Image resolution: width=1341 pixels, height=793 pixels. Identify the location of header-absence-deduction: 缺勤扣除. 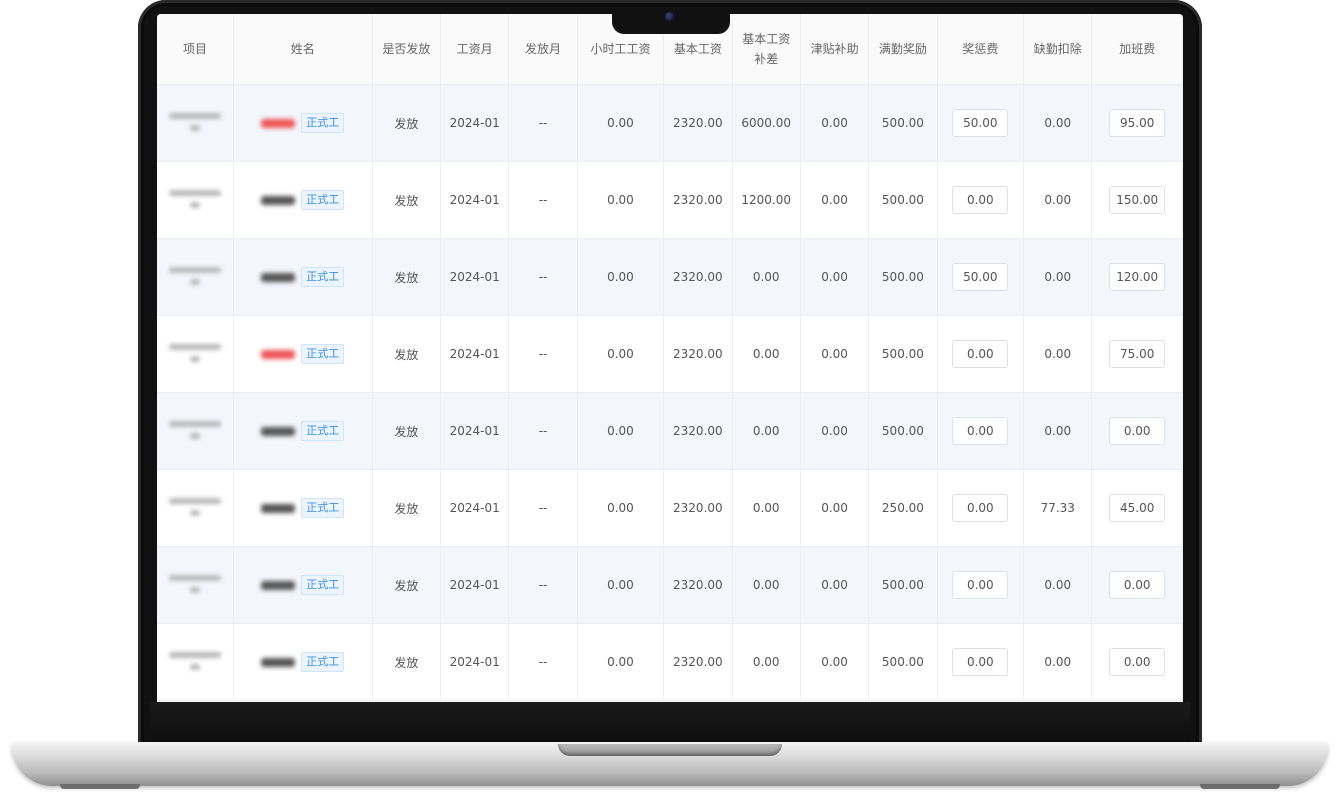
(1058, 49).